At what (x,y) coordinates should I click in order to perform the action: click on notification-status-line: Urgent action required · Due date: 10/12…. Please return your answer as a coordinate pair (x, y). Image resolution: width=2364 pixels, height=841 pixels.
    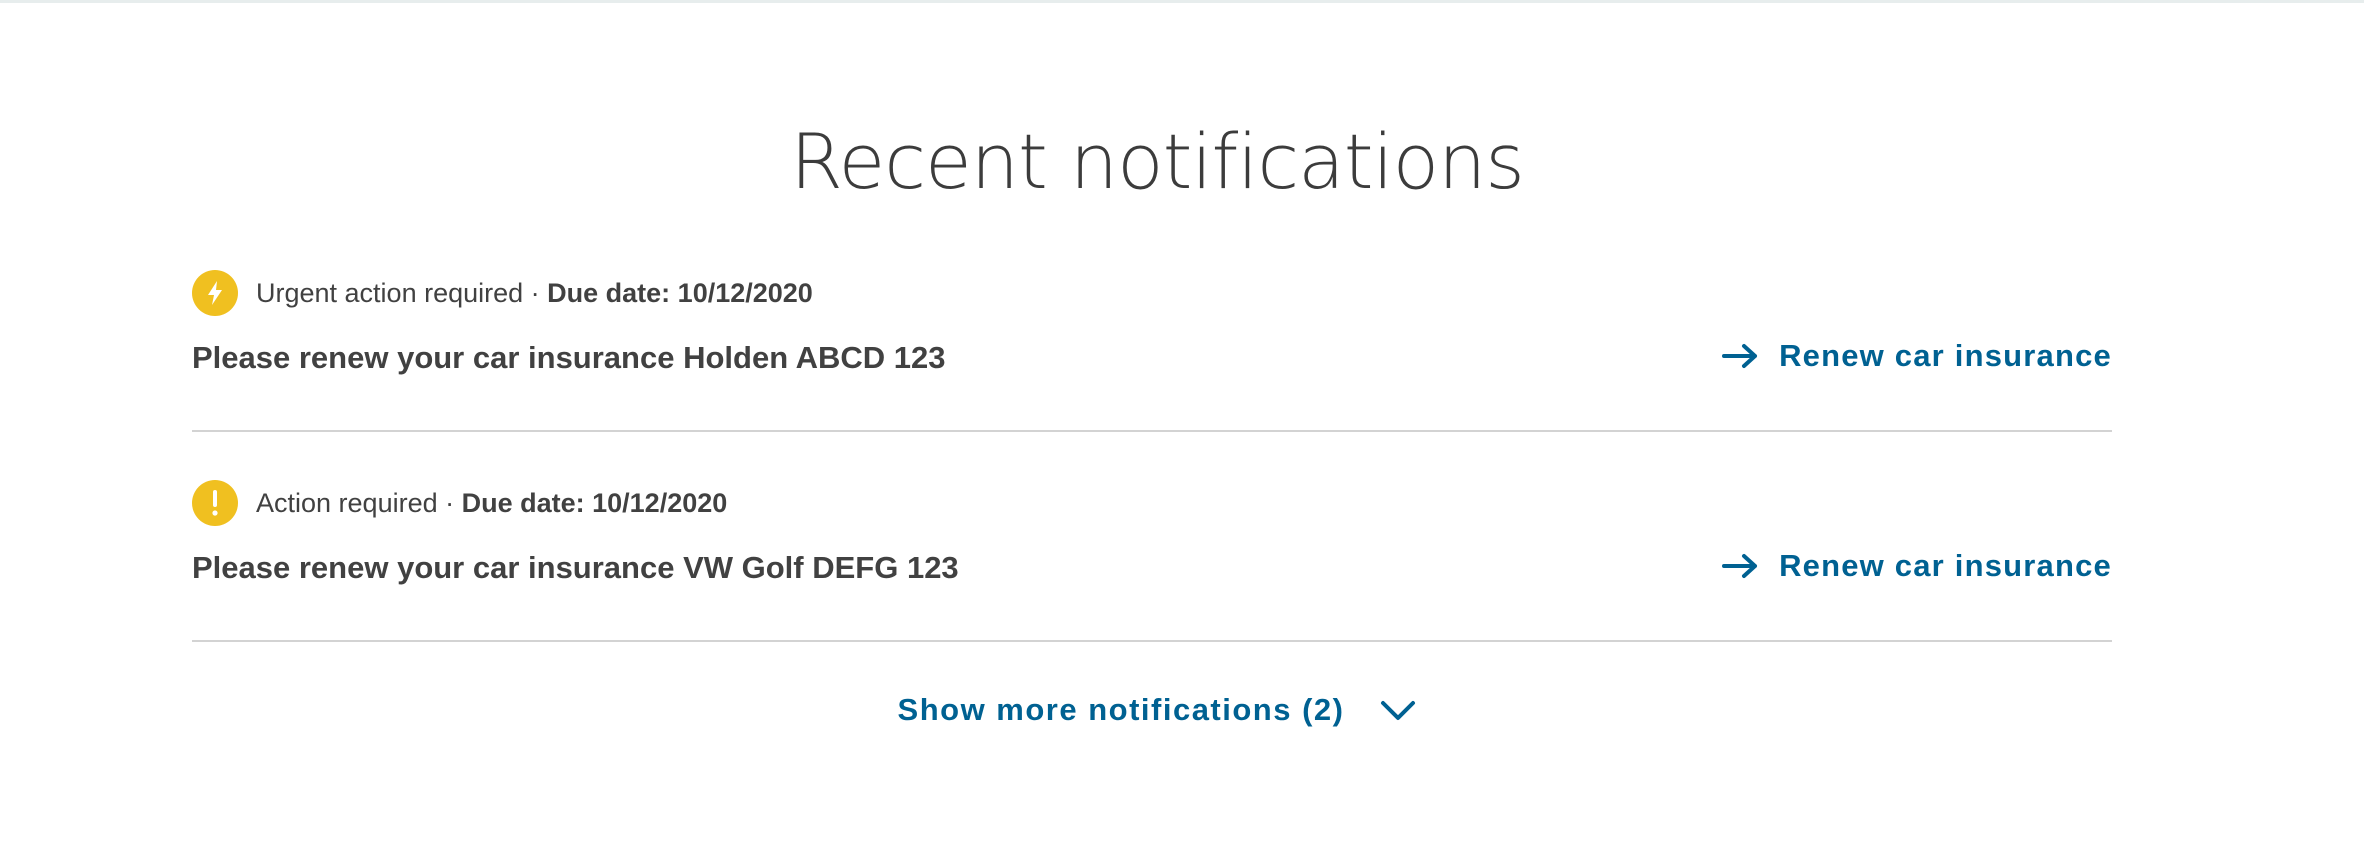
    Looking at the image, I should click on (534, 293).